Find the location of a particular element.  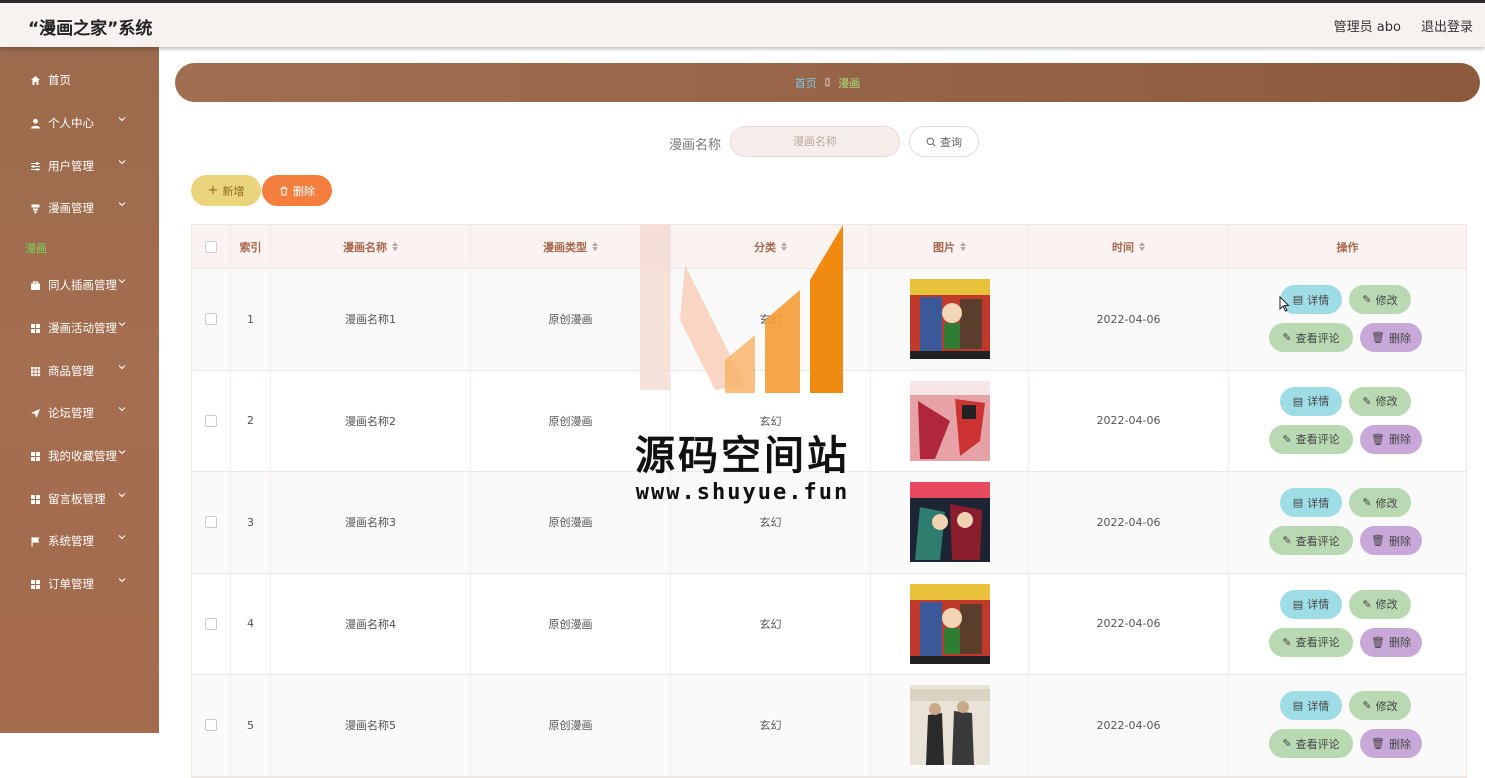

cup-icon is located at coordinates (35, 208).